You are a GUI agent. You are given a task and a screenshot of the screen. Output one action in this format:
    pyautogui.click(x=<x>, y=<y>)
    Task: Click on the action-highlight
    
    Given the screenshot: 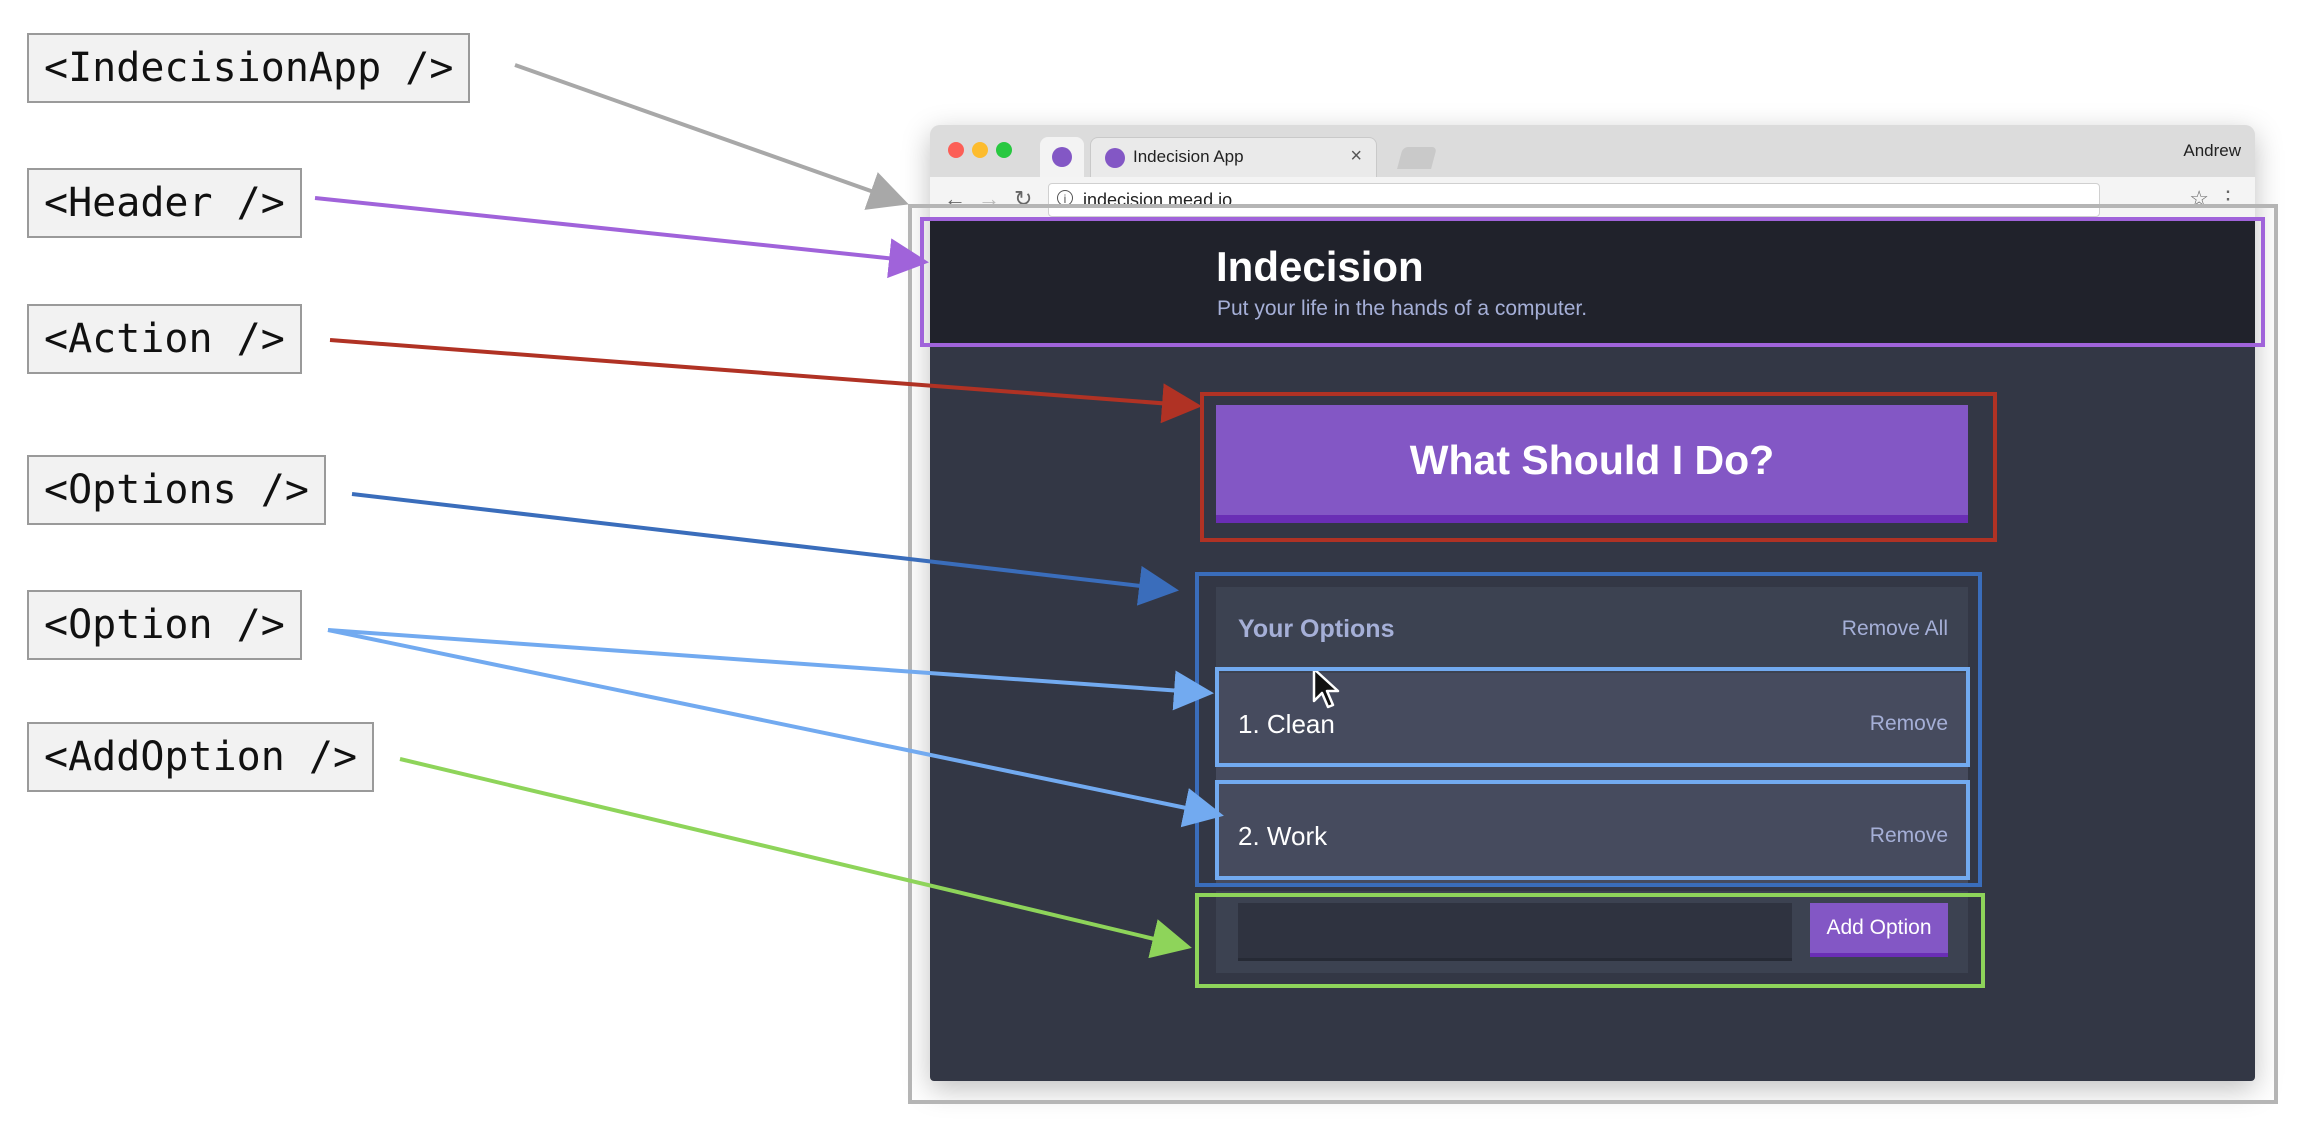 What is the action you would take?
    pyautogui.click(x=1598, y=467)
    